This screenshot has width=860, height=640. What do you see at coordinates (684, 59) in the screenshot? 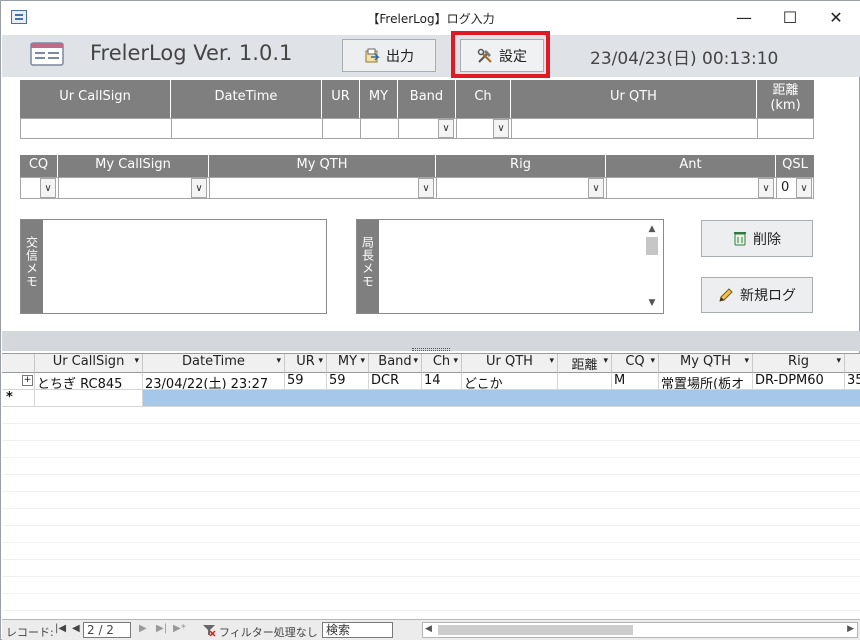
I see `clock-display: 23/04/23(日) 00:13:10` at bounding box center [684, 59].